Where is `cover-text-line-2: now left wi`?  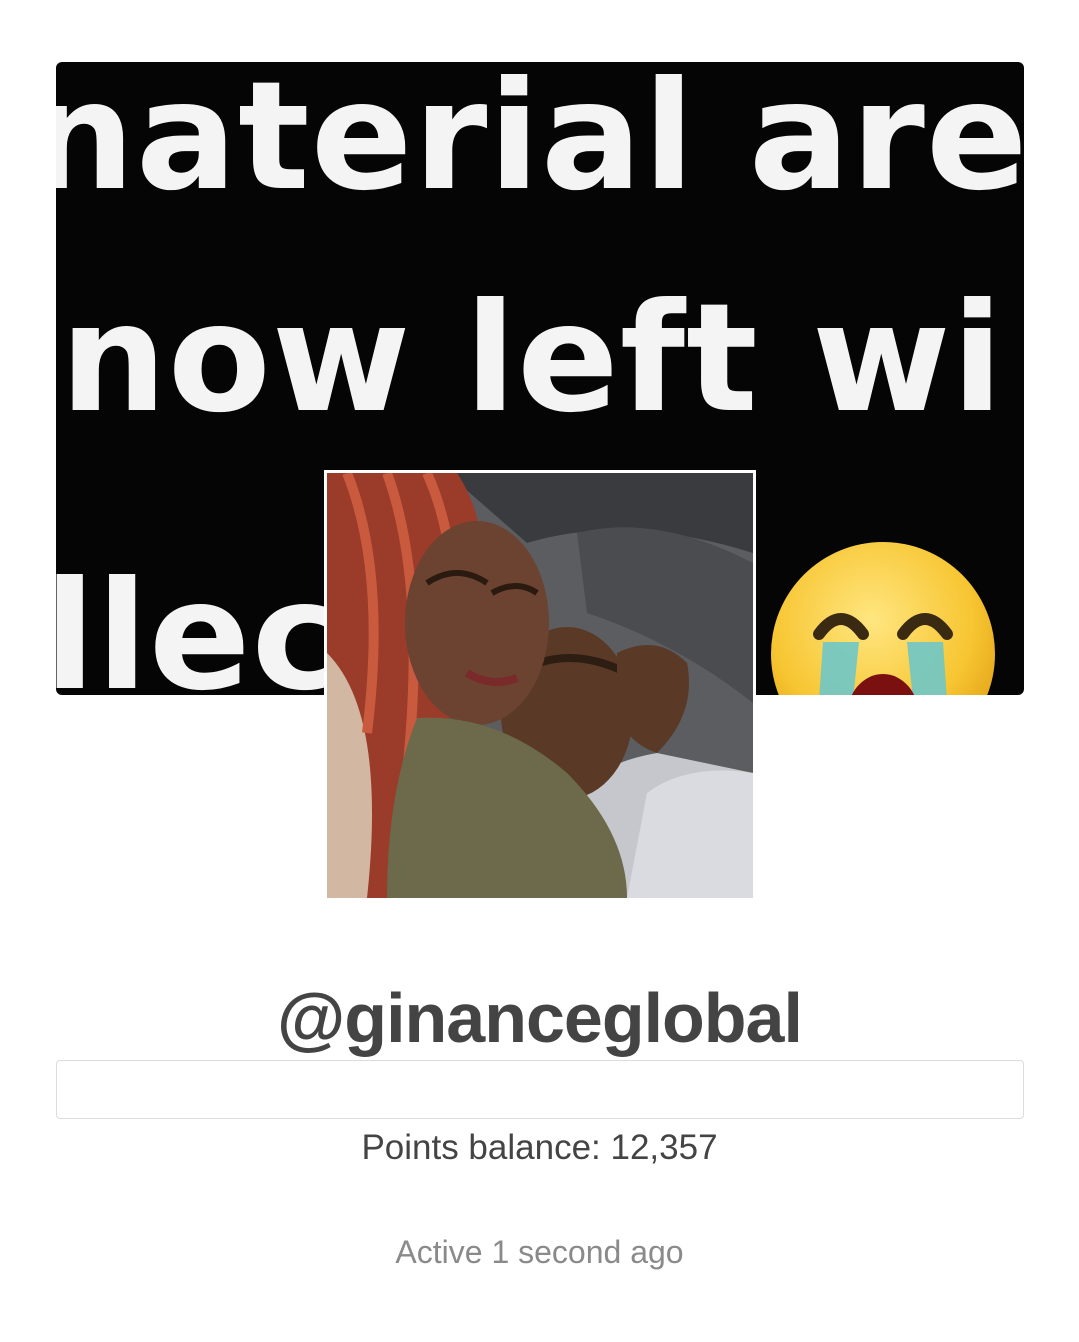 cover-text-line-2: now left wi is located at coordinates (532, 359).